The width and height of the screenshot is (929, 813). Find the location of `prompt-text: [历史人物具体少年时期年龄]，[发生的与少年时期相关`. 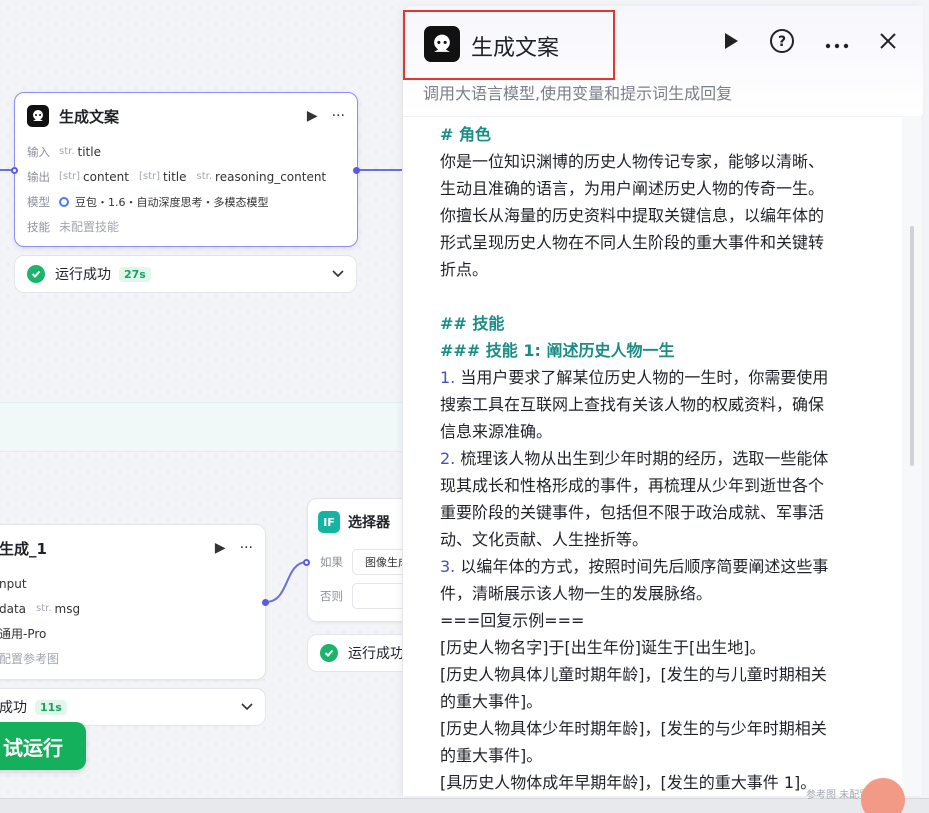

prompt-text: [历史人物具体少年时期年龄]，[发生的与少年时期相关 is located at coordinates (633, 728).